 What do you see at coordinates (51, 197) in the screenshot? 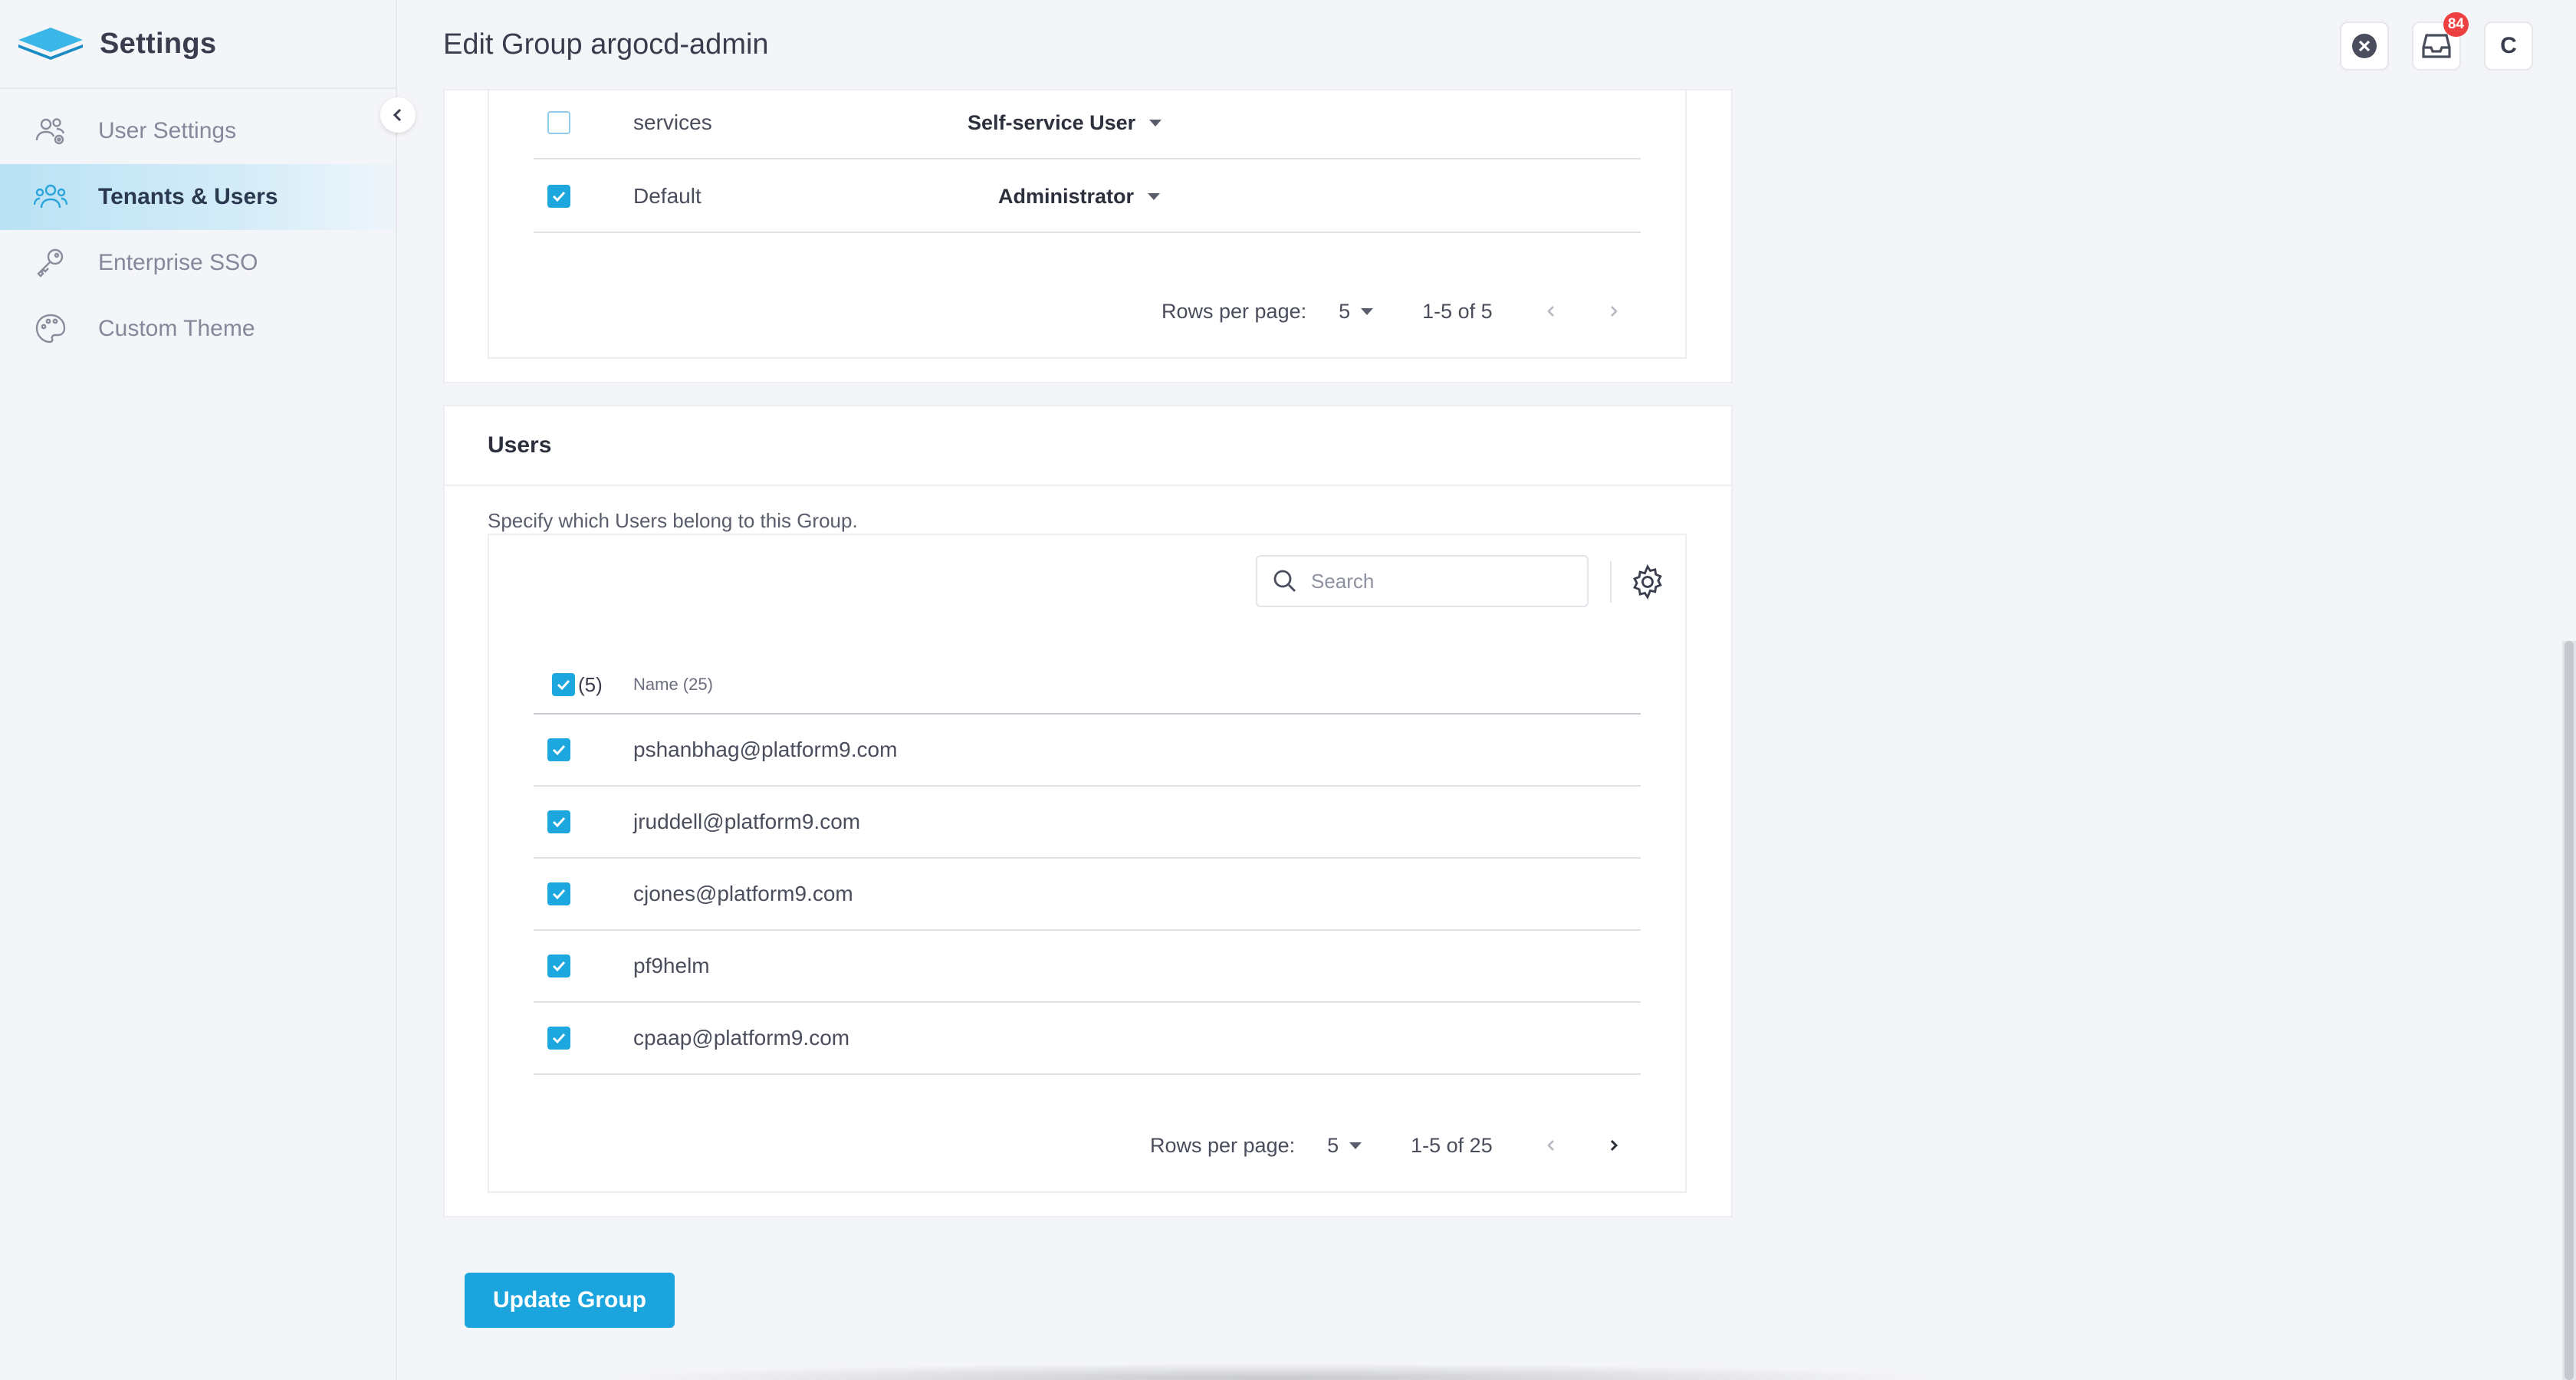
I see `users-icon` at bounding box center [51, 197].